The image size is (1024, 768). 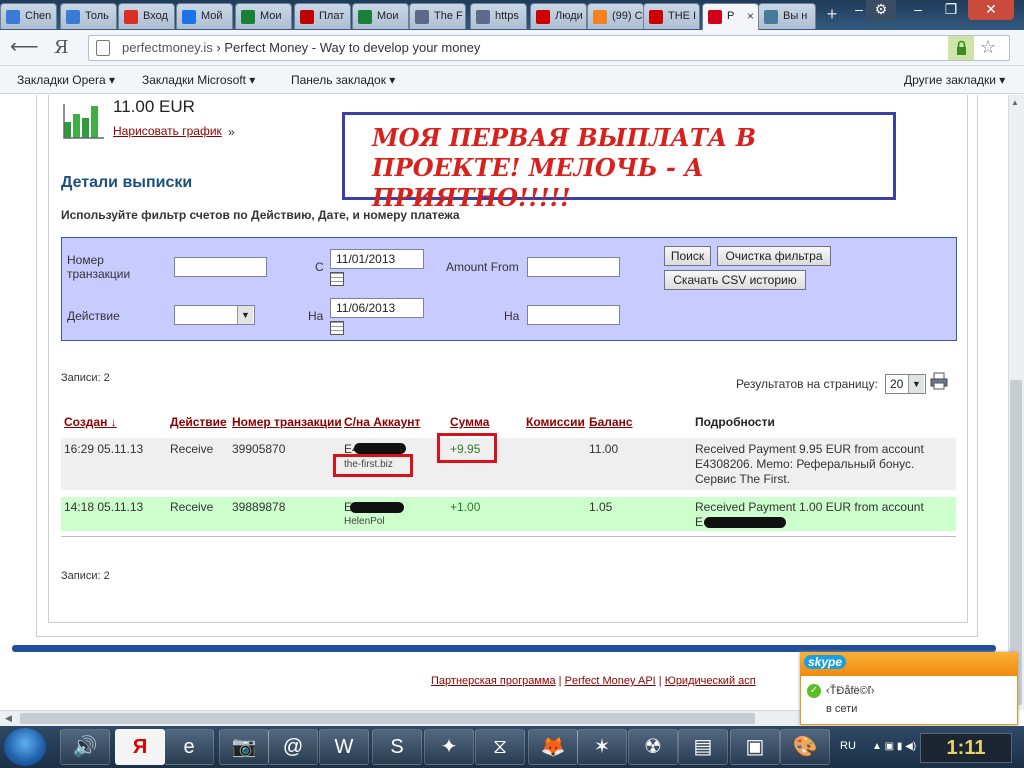 What do you see at coordinates (894, 746) in the screenshot?
I see `tray-icons: ▲ ▣ ▮ ◀)` at bounding box center [894, 746].